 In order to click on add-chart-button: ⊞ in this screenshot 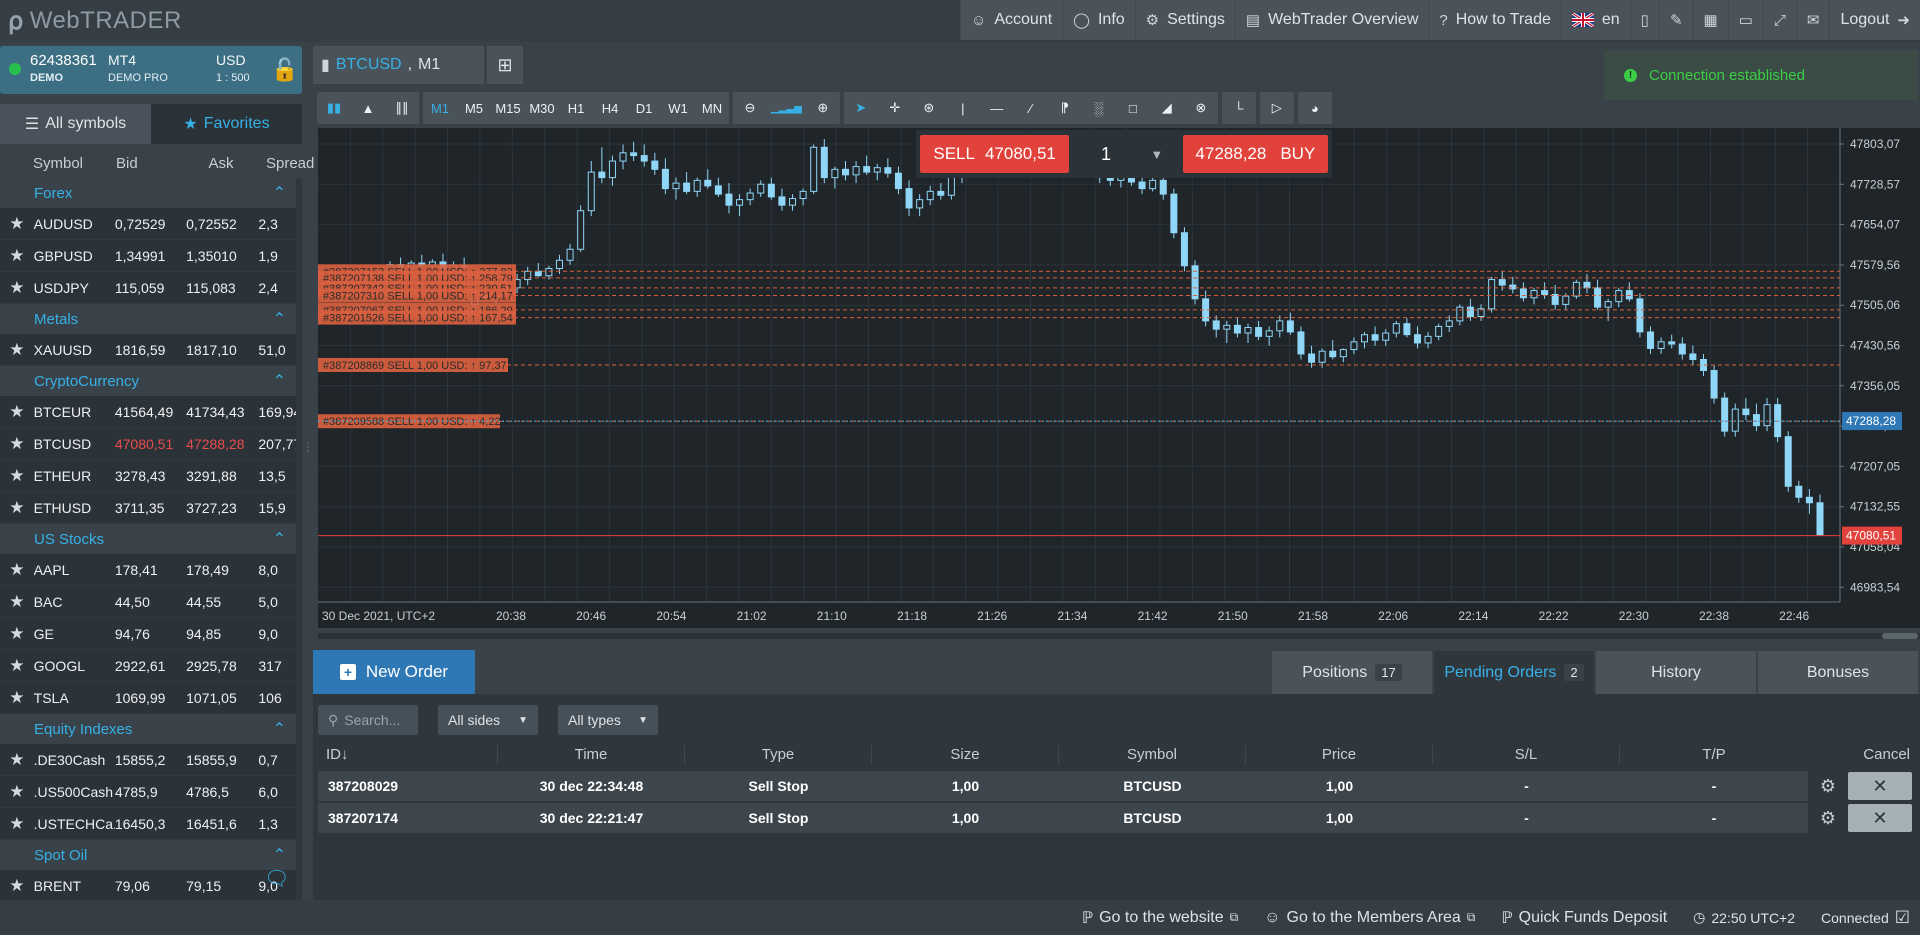, I will do `click(505, 65)`.